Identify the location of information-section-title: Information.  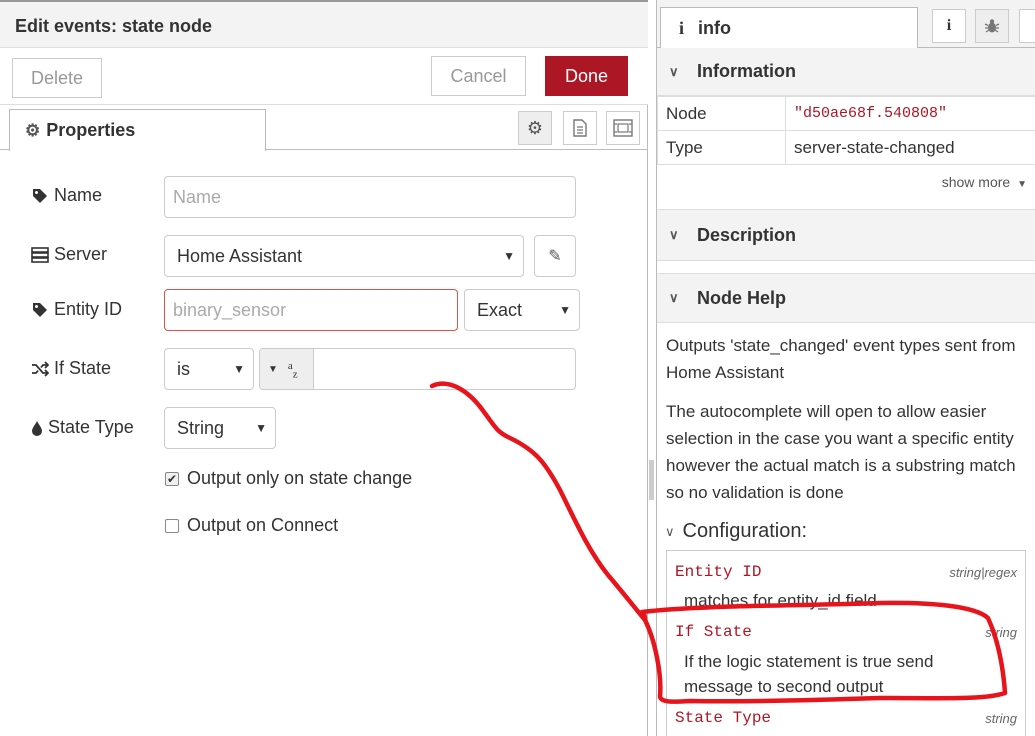
(746, 71).